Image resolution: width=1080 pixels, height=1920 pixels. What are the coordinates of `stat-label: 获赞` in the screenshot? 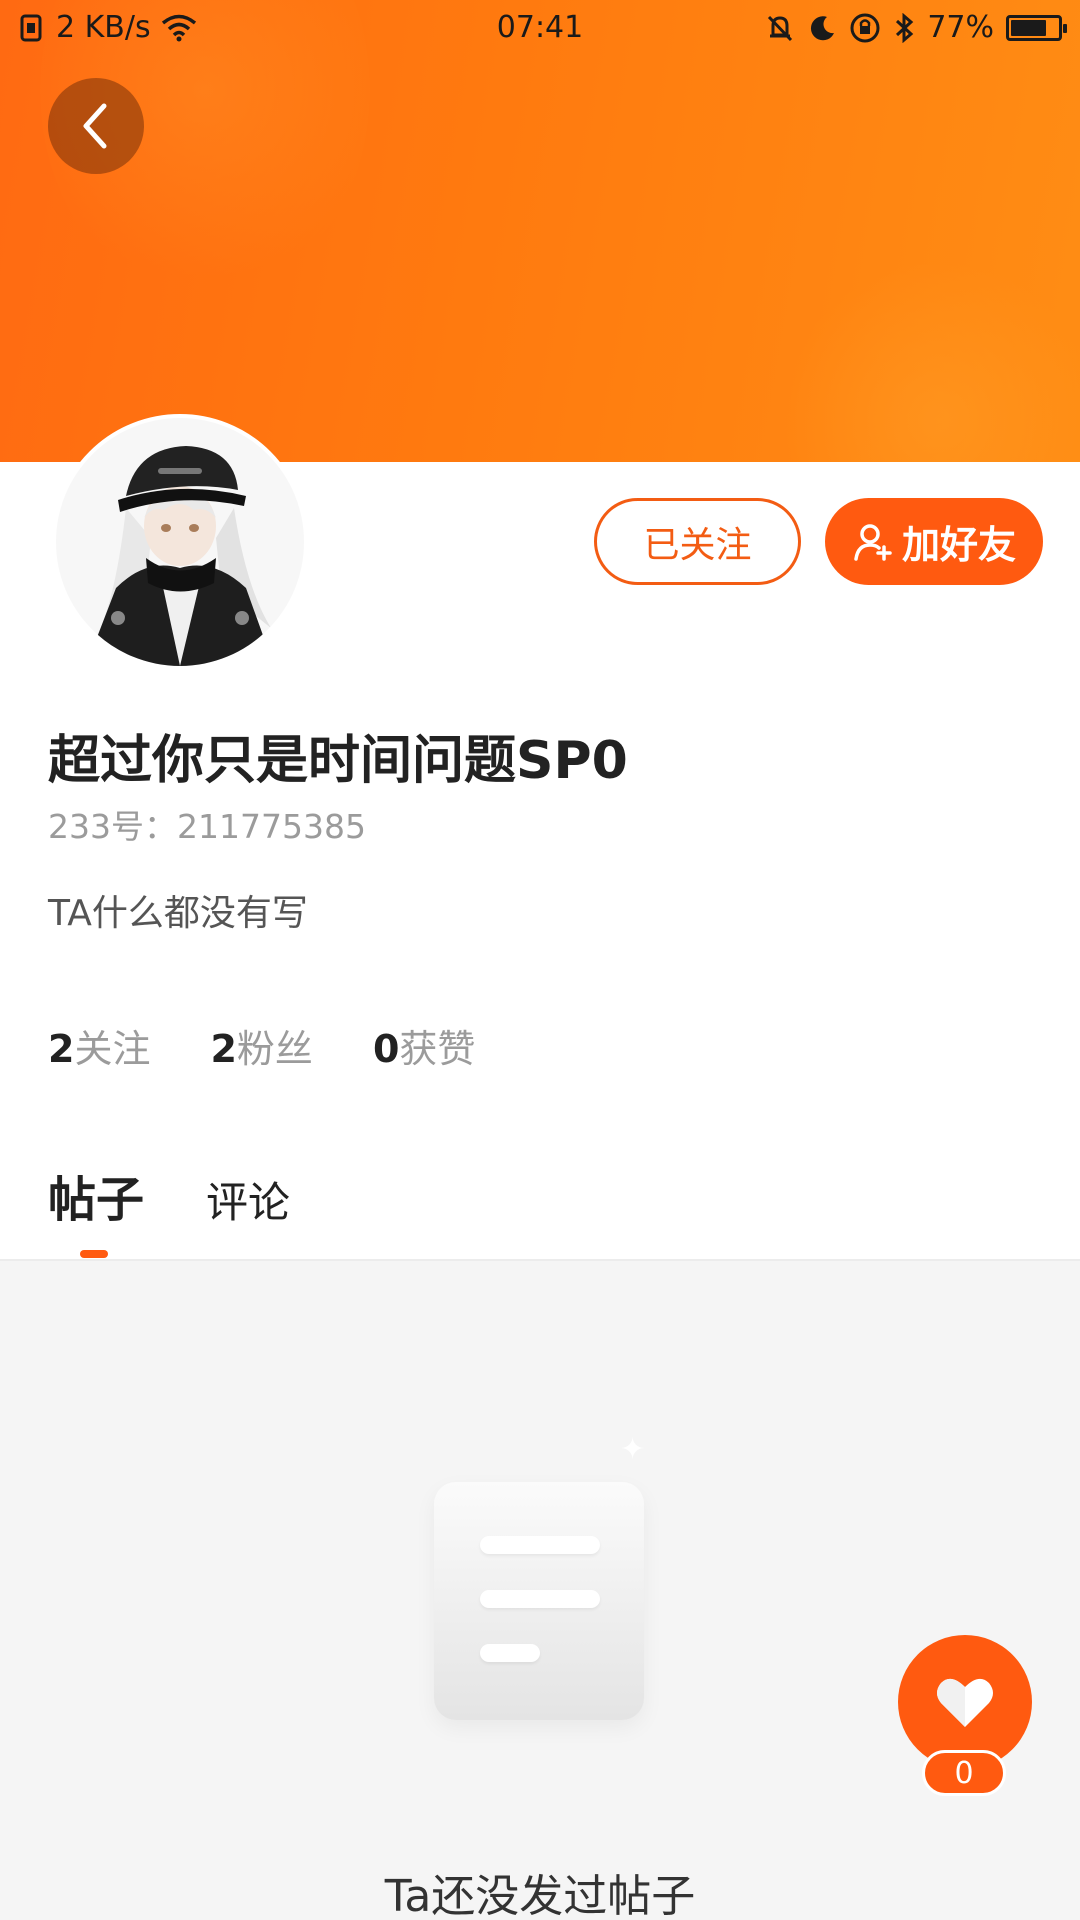 It's located at (437, 1049).